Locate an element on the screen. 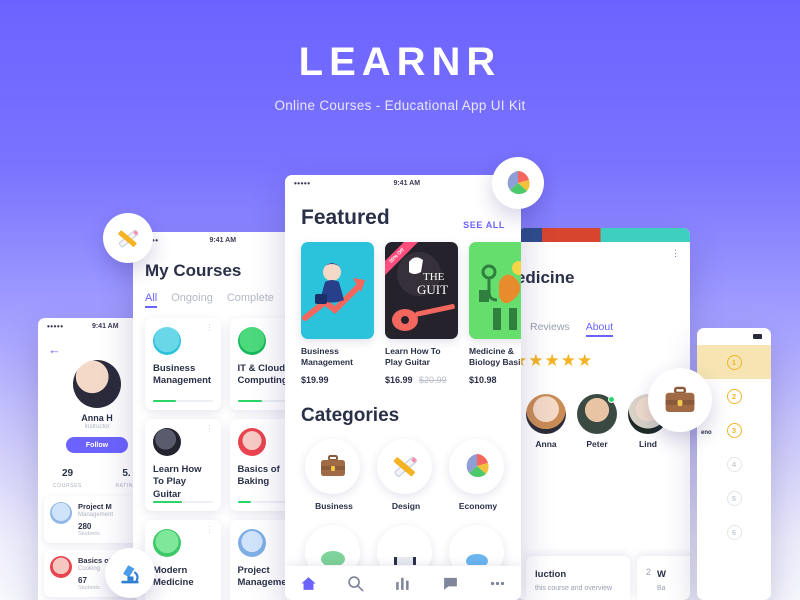 The height and width of the screenshot is (600, 800). lesson-card: luction this course and overview is located at coordinates (578, 578).